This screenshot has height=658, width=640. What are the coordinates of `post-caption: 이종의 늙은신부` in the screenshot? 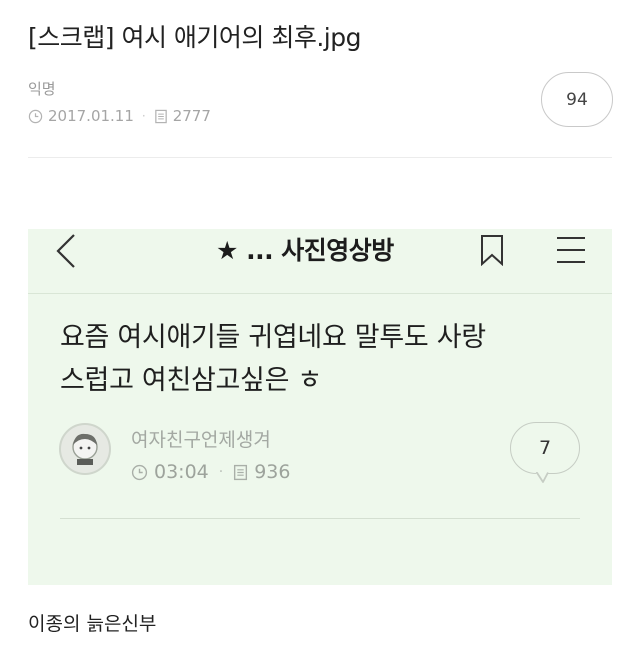 It's located at (92, 624).